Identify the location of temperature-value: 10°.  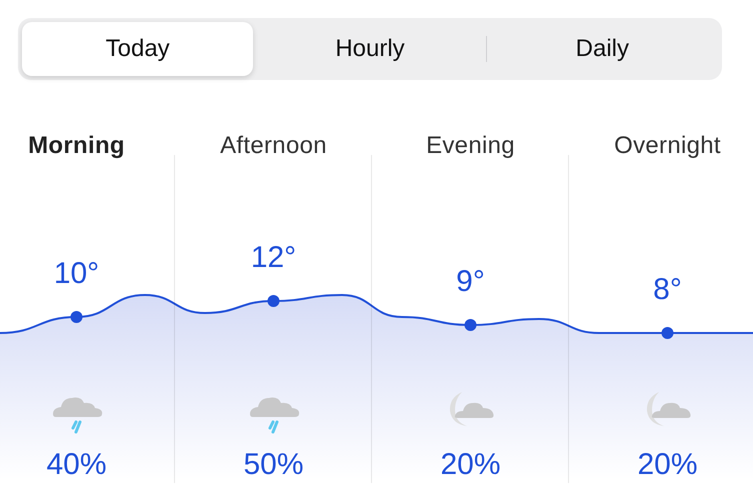
(77, 273).